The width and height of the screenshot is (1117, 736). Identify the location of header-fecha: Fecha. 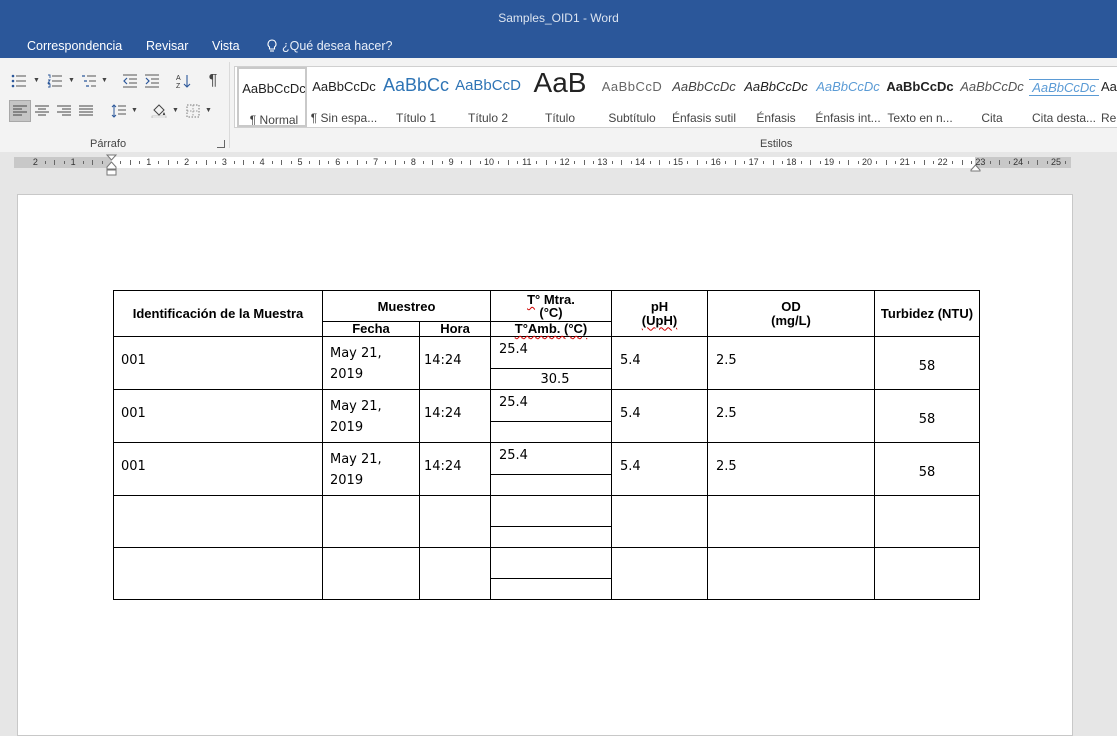
(371, 329).